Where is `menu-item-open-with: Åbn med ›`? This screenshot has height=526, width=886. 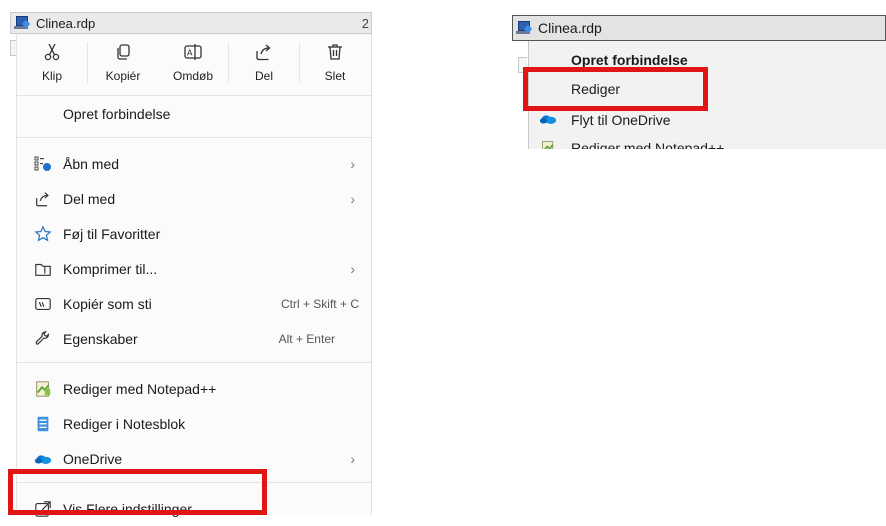
menu-item-open-with: Åbn med › is located at coordinates (194, 163).